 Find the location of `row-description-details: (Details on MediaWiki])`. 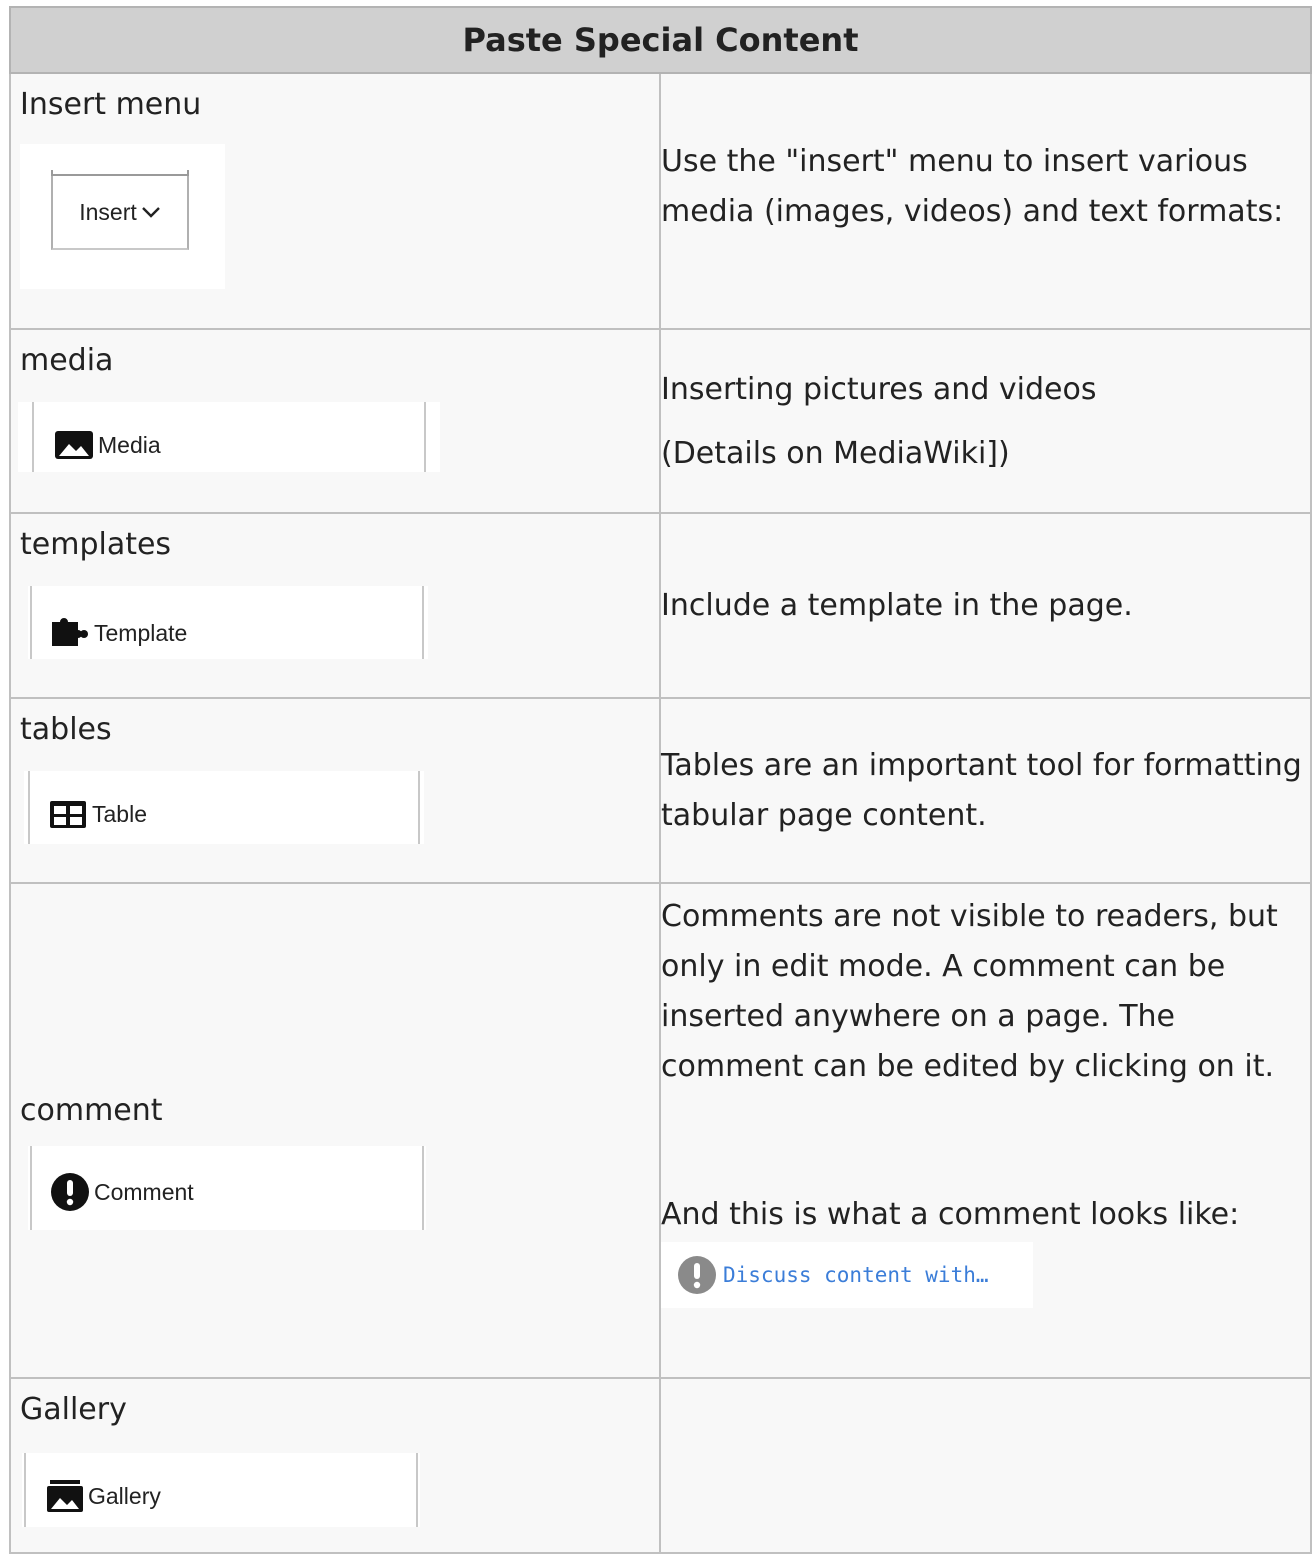

row-description-details: (Details on MediaWiki]) is located at coordinates (835, 453).